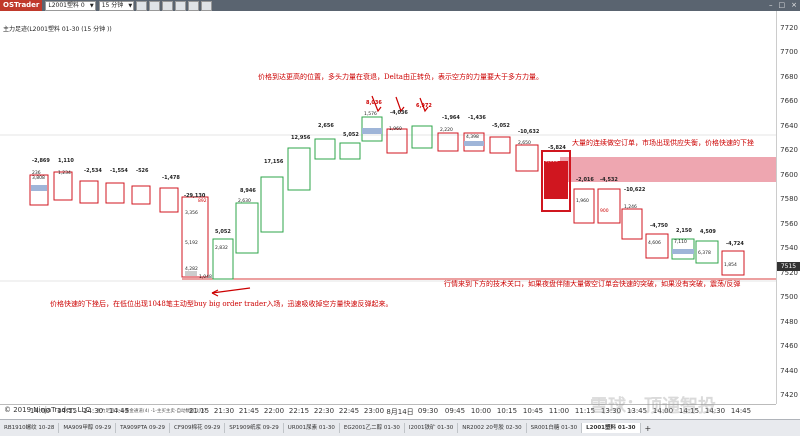  Describe the element at coordinates (630, 207) in the screenshot. I see `footprint-cell: 1,246` at that location.